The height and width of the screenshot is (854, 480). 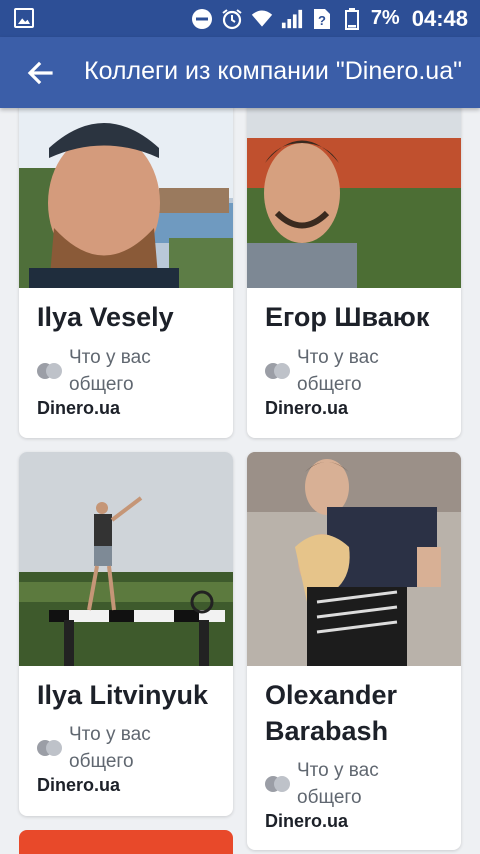 I want to click on clock-time: 04:48, so click(x=439, y=18).